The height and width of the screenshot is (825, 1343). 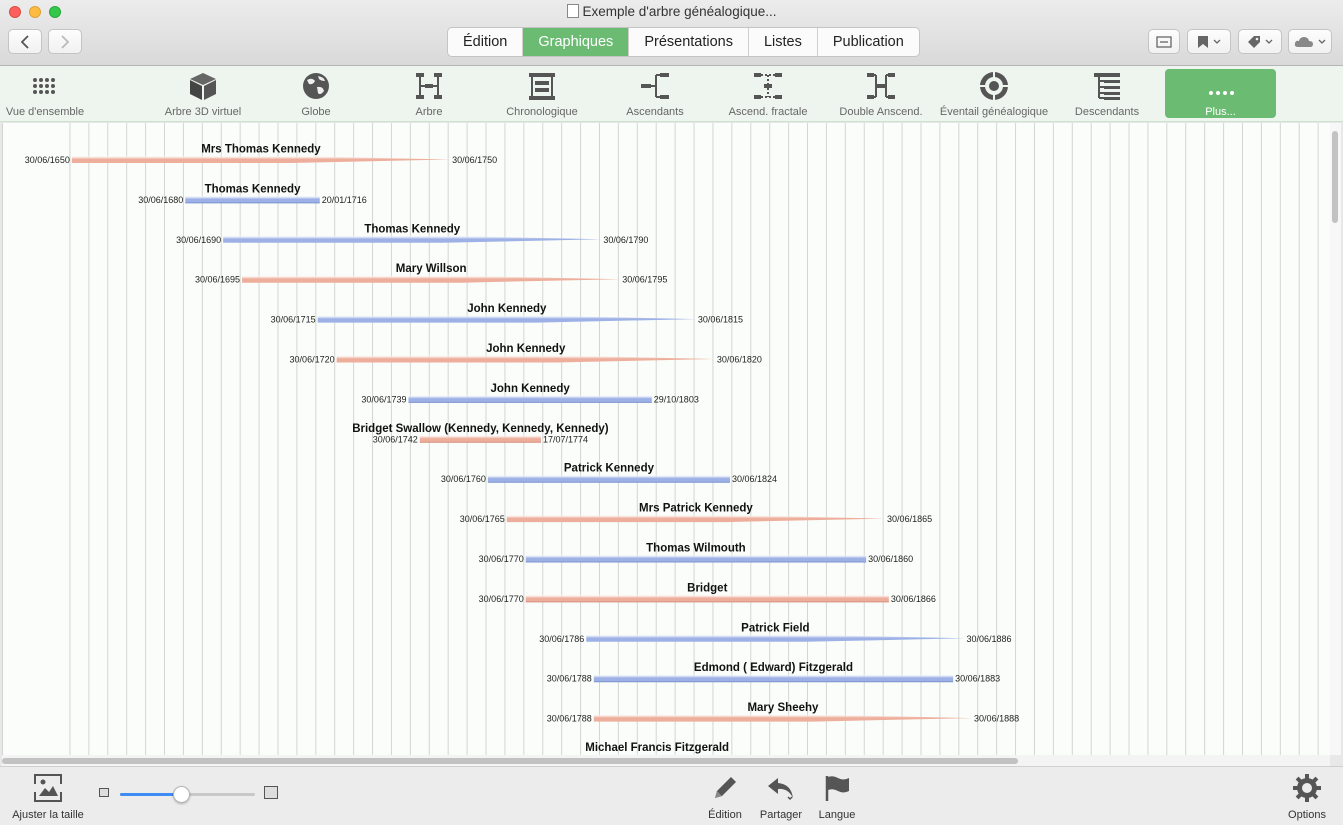 What do you see at coordinates (890, 559) in the screenshot?
I see `death-date-label: 30/06/1860` at bounding box center [890, 559].